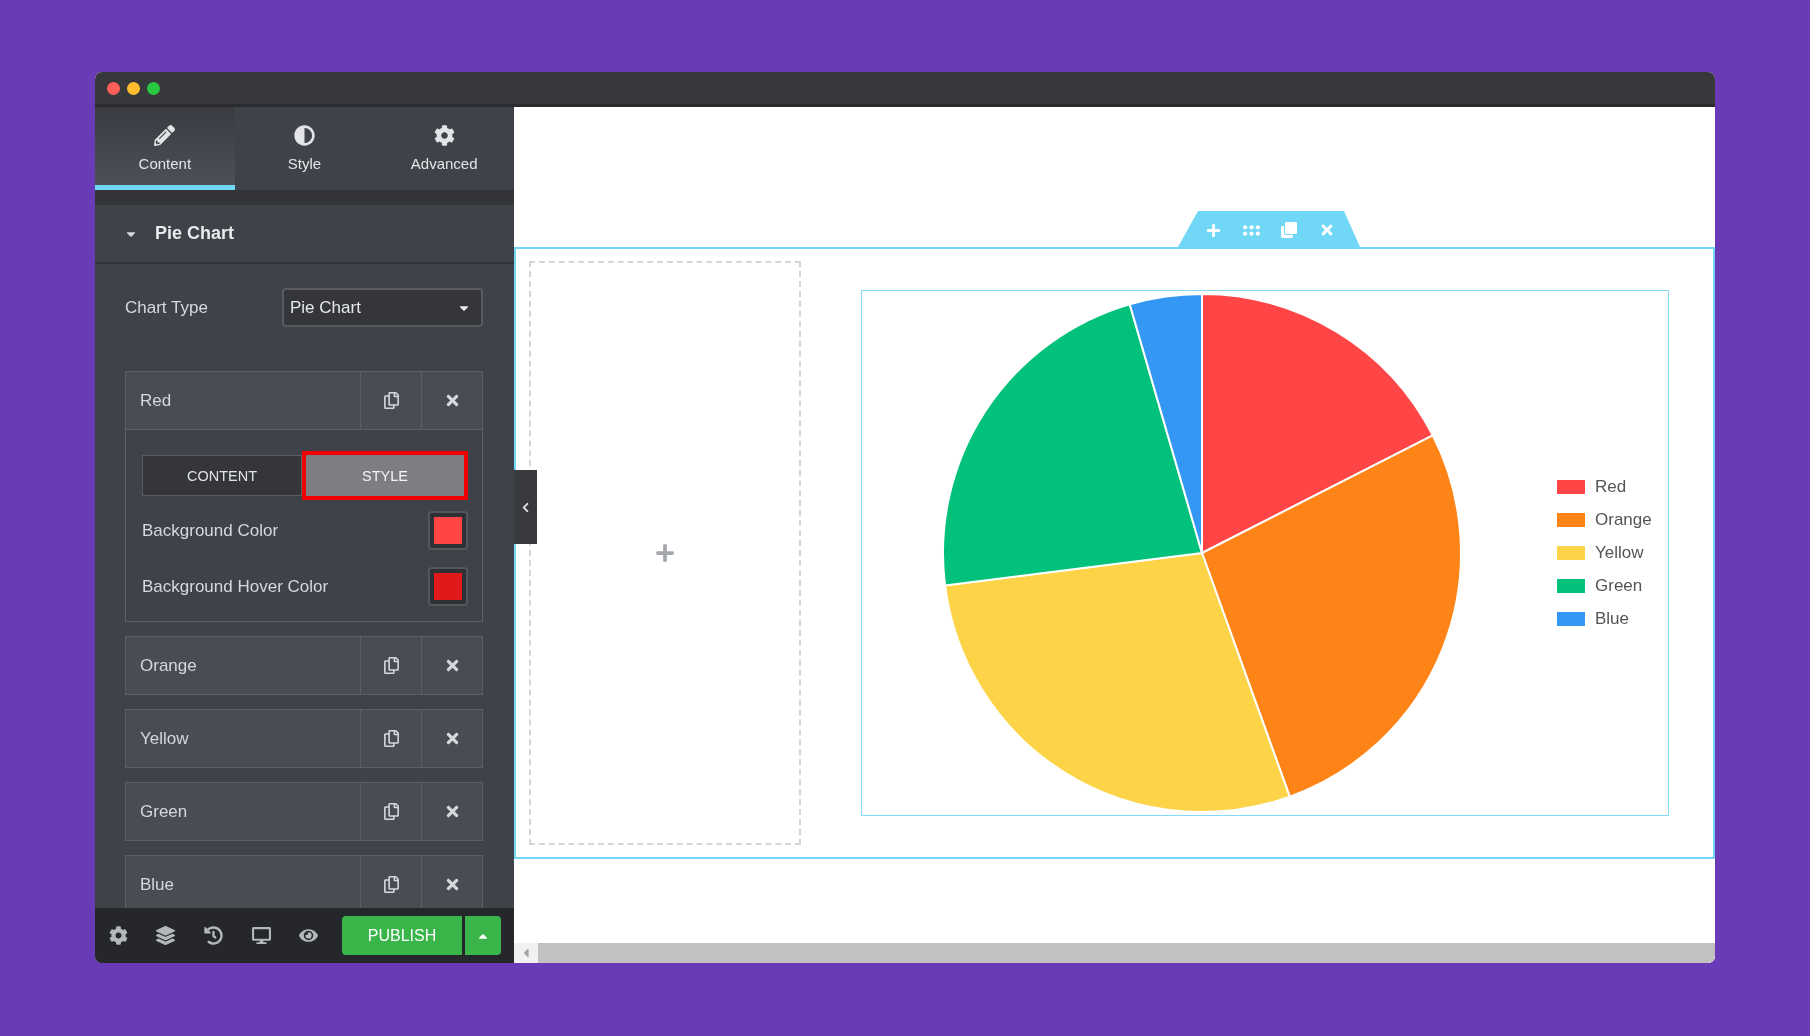  I want to click on item-title: Orange, so click(250, 665).